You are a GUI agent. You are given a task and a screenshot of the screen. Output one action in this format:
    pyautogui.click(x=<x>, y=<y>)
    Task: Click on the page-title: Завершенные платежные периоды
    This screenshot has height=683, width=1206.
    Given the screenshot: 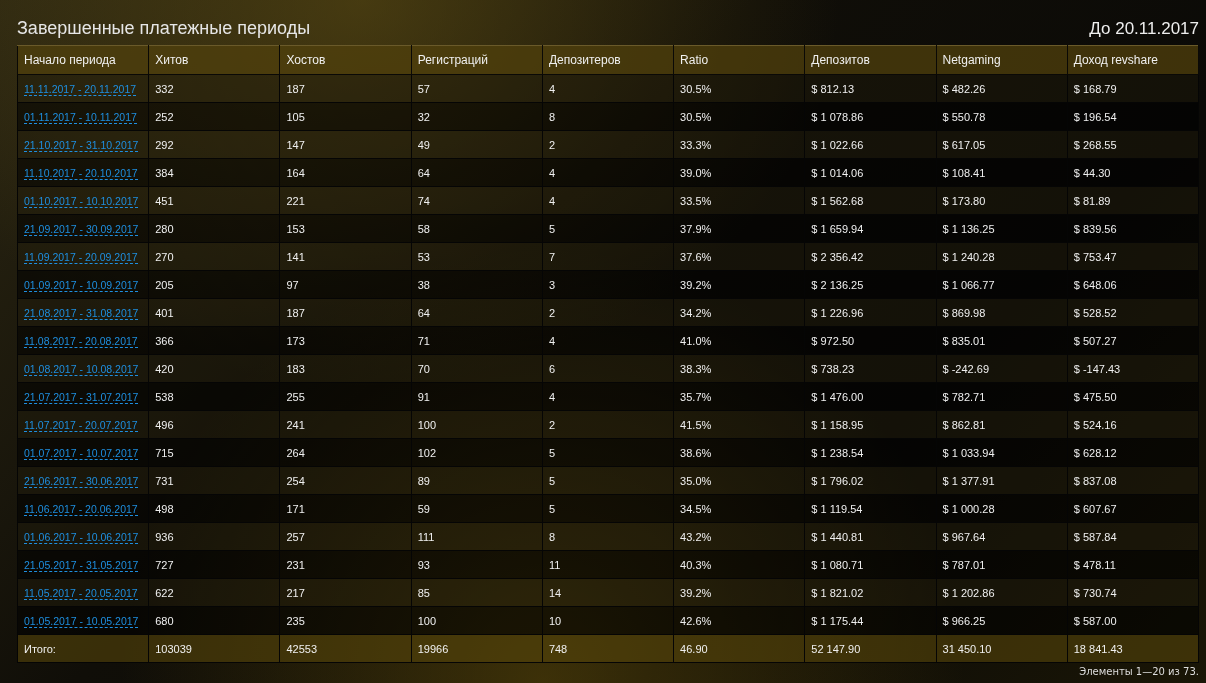 What is the action you would take?
    pyautogui.click(x=164, y=28)
    